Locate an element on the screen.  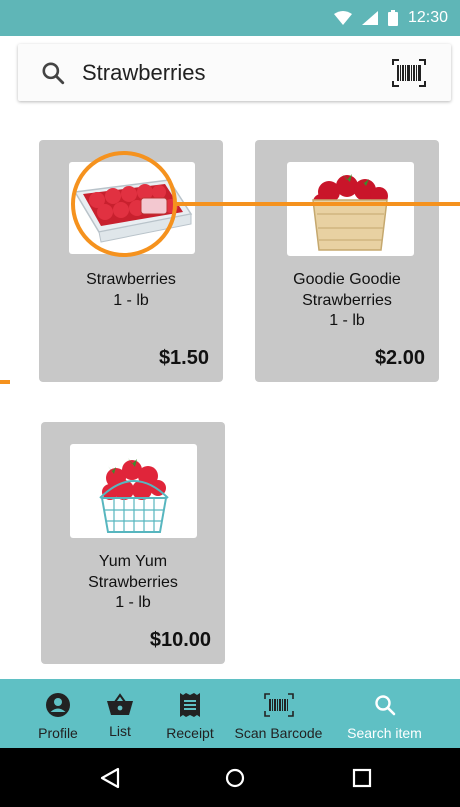
back-button is located at coordinates (110, 778).